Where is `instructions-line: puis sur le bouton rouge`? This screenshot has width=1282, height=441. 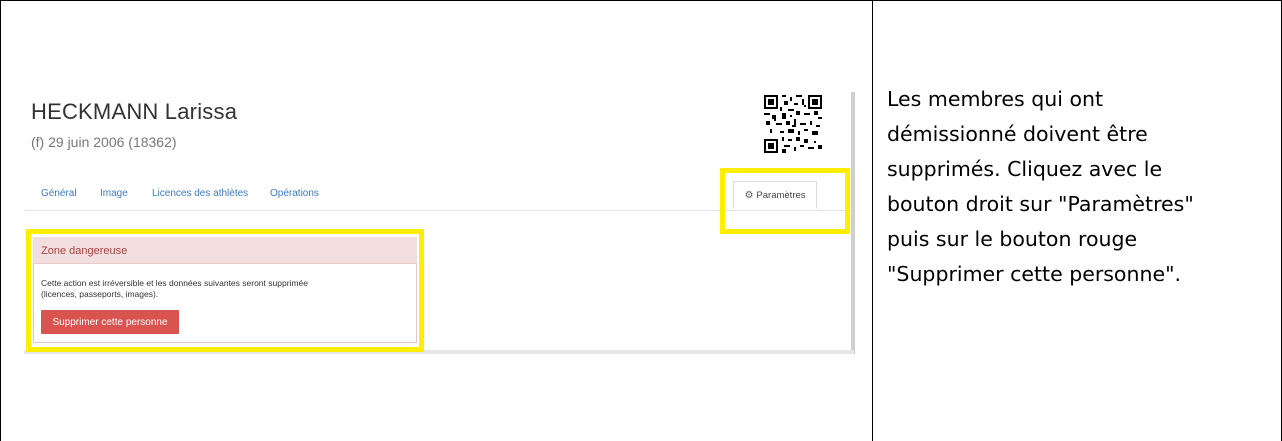
instructions-line: puis sur le bouton rouge is located at coordinates (1012, 239).